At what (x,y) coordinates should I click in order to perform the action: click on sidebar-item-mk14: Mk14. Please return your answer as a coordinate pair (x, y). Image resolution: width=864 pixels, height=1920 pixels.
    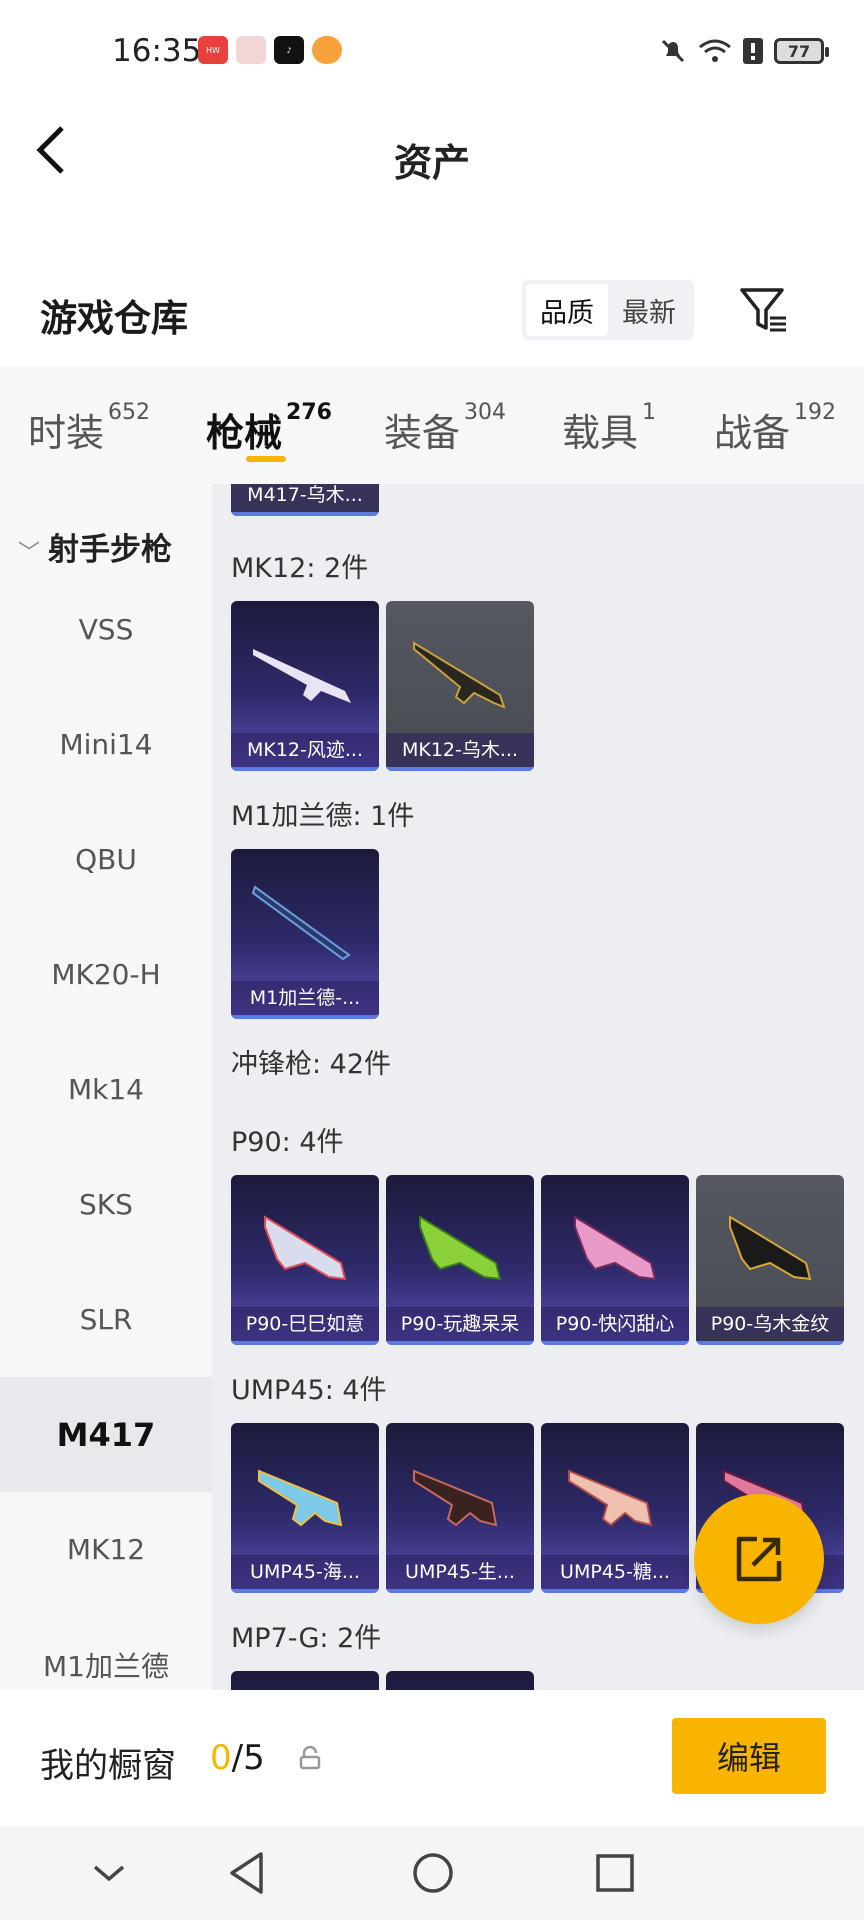
    Looking at the image, I should click on (106, 1089).